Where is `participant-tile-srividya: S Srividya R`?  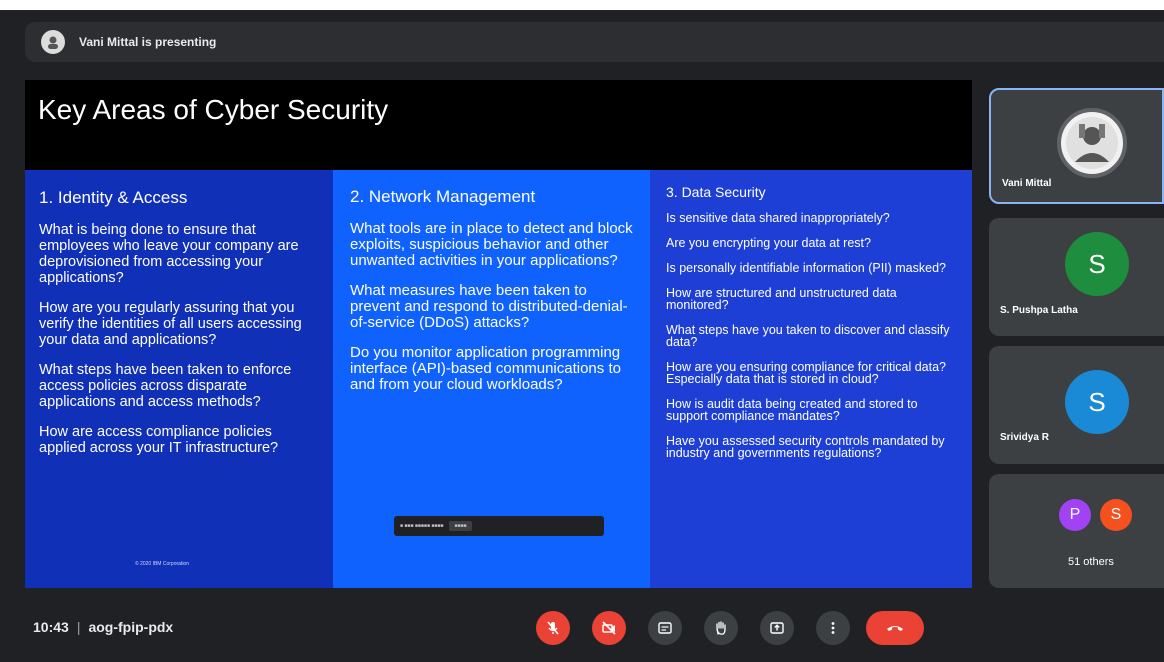
participant-tile-srividya: S Srividya R is located at coordinates (1076, 405).